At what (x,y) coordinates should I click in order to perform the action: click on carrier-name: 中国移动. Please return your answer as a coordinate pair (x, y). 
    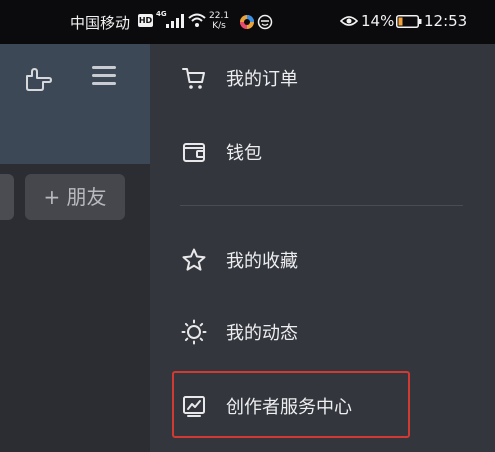
    Looking at the image, I should click on (100, 23).